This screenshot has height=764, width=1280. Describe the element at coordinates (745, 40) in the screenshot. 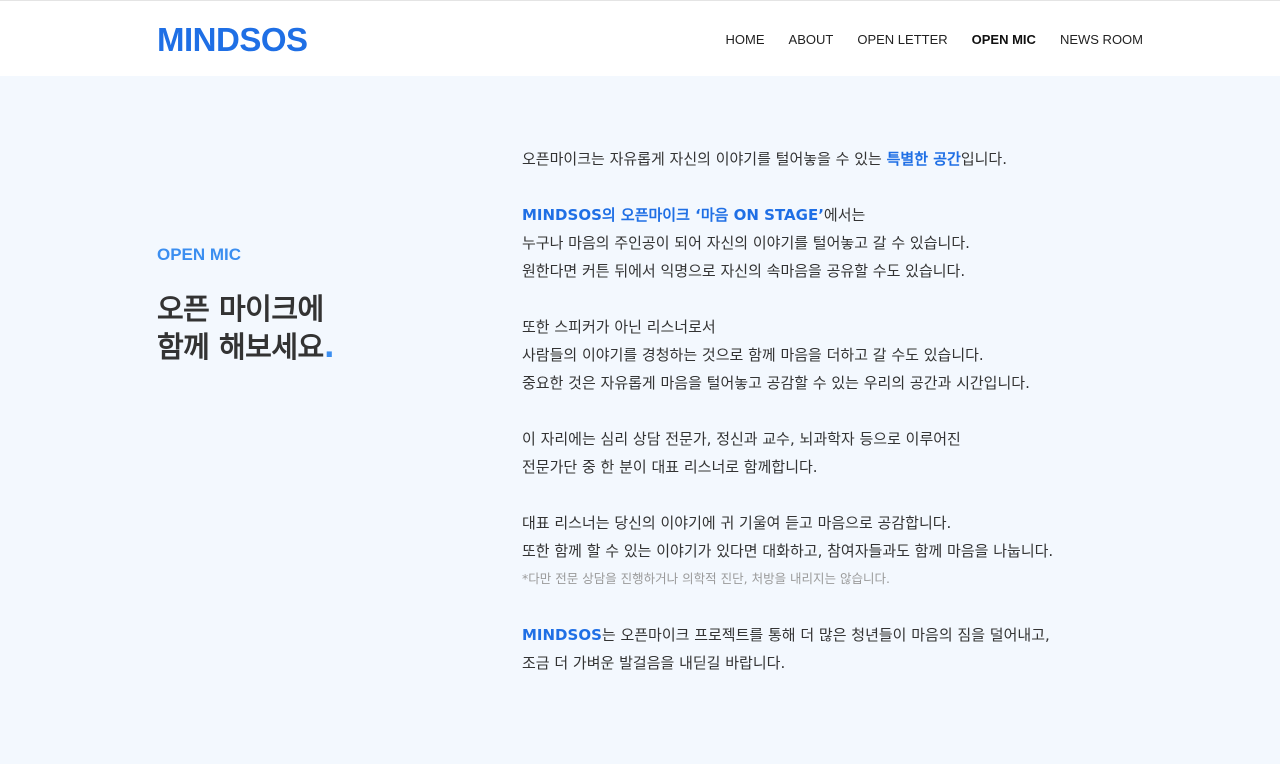

I see `nav-home: HOME` at that location.